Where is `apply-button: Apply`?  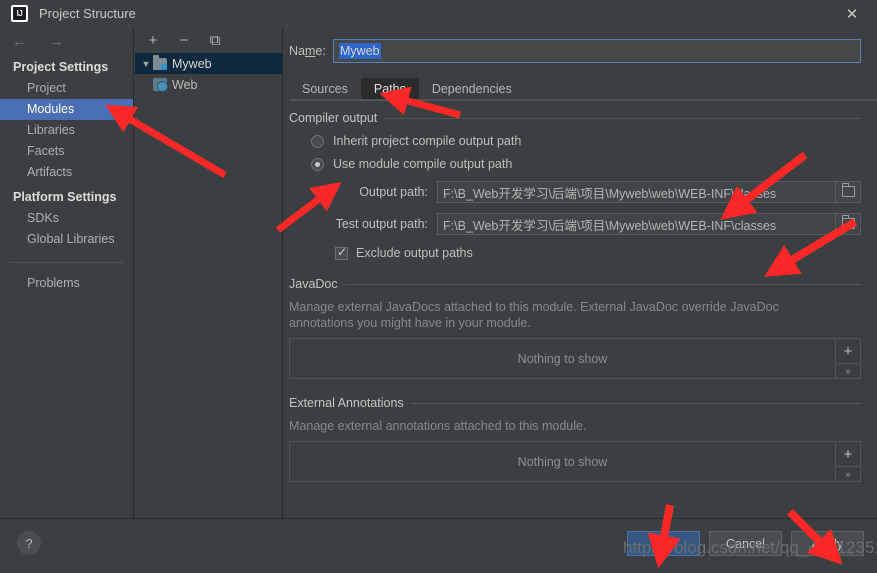 apply-button: Apply is located at coordinates (827, 543).